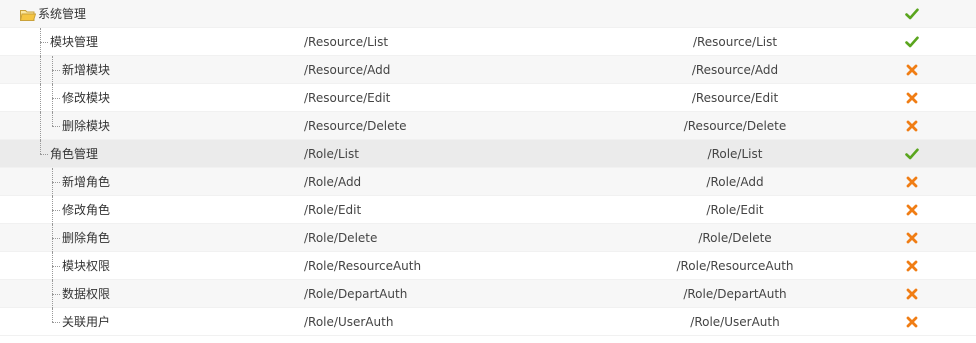 This screenshot has width=976, height=343. I want to click on resource-path: /Role/UserAuth, so click(349, 322).